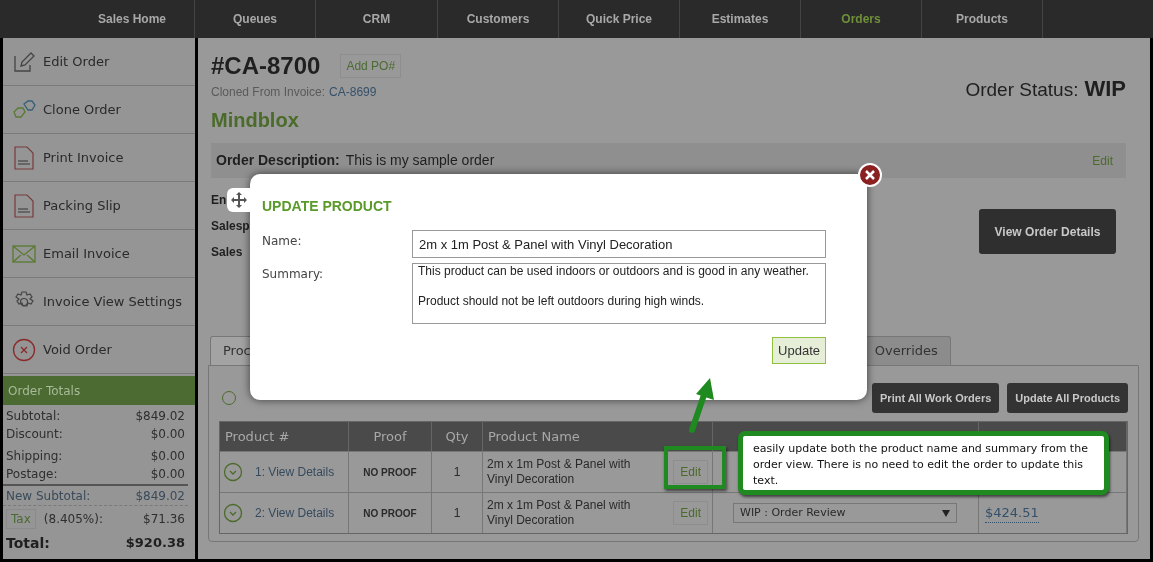  I want to click on order-status: WIP, so click(1105, 89).